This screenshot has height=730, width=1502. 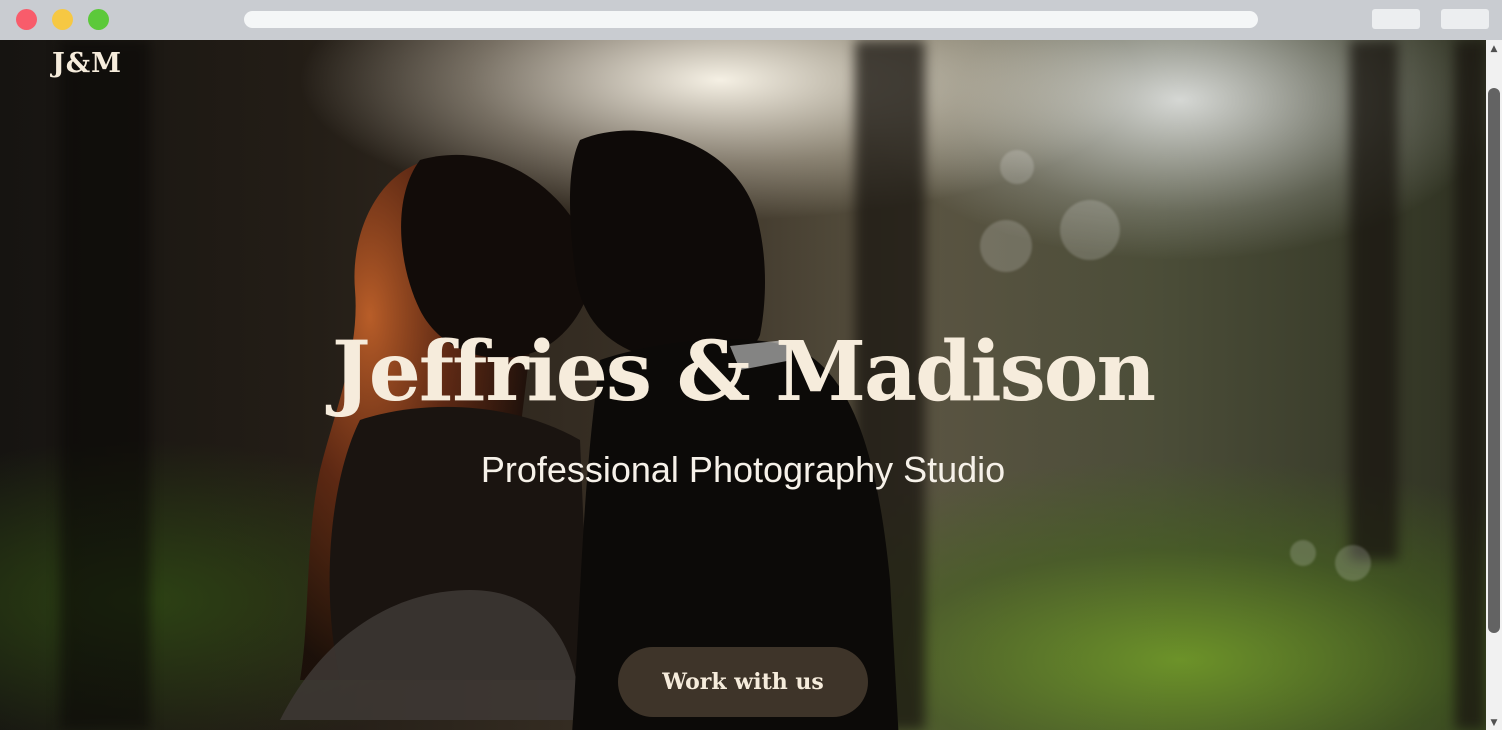 I want to click on hero-subtitle: Professional Photography Studio, so click(x=743, y=469).